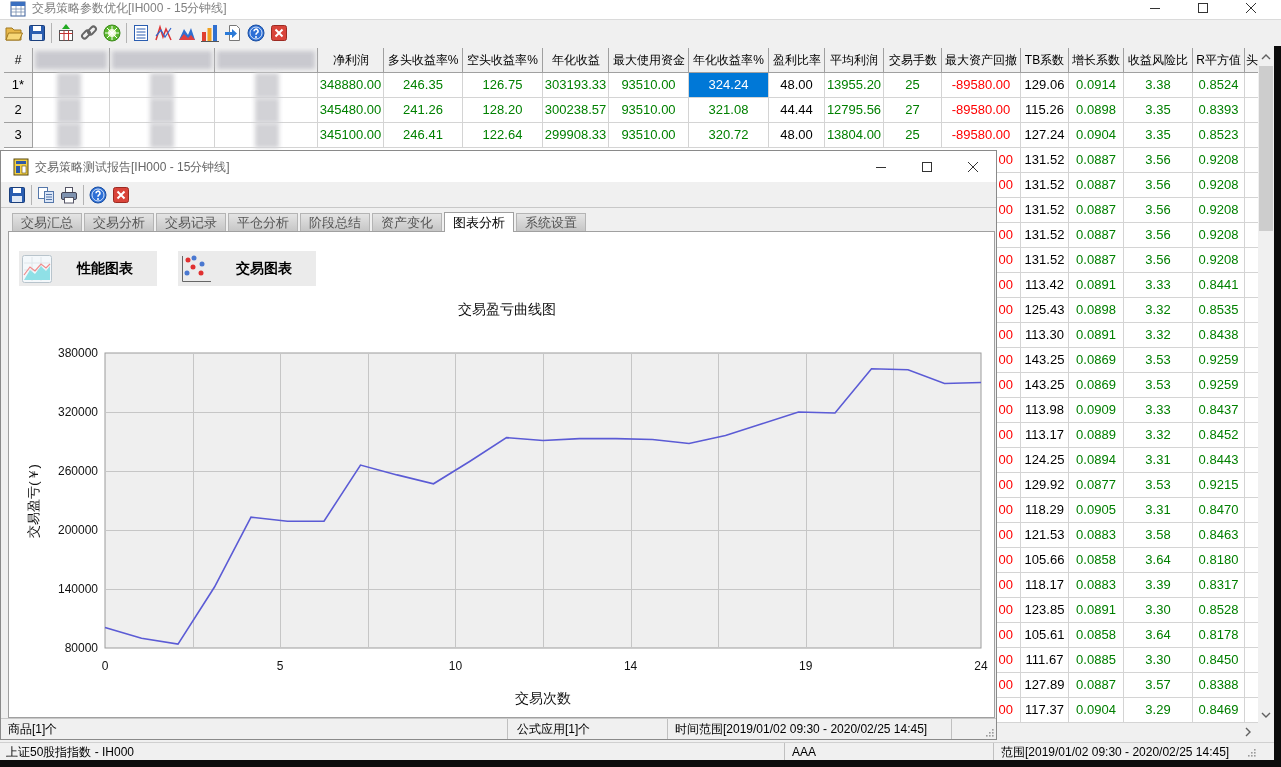 Image resolution: width=1281 pixels, height=767 pixels. What do you see at coordinates (1096, 385) in the screenshot?
I see `table-cell: 0.0869` at bounding box center [1096, 385].